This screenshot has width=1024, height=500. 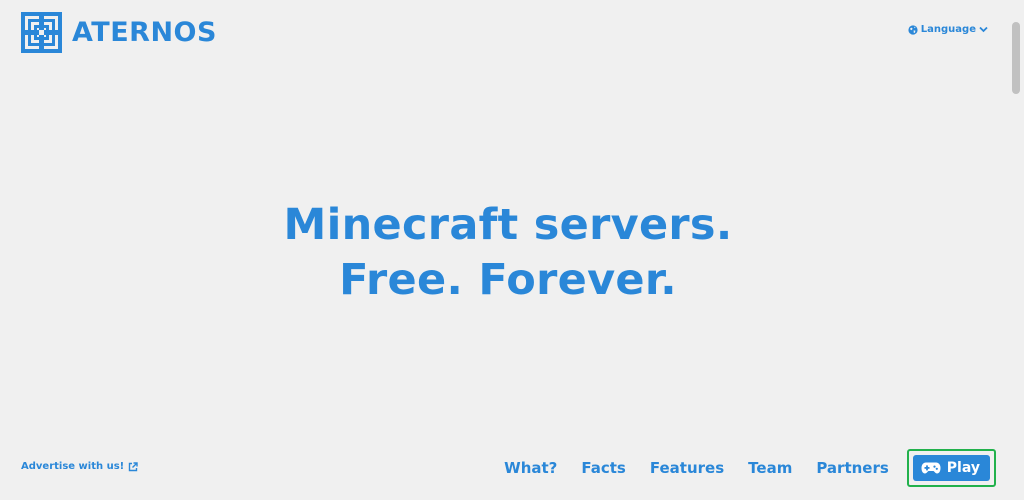 I want to click on play-button-highlight: Play, so click(x=951, y=468).